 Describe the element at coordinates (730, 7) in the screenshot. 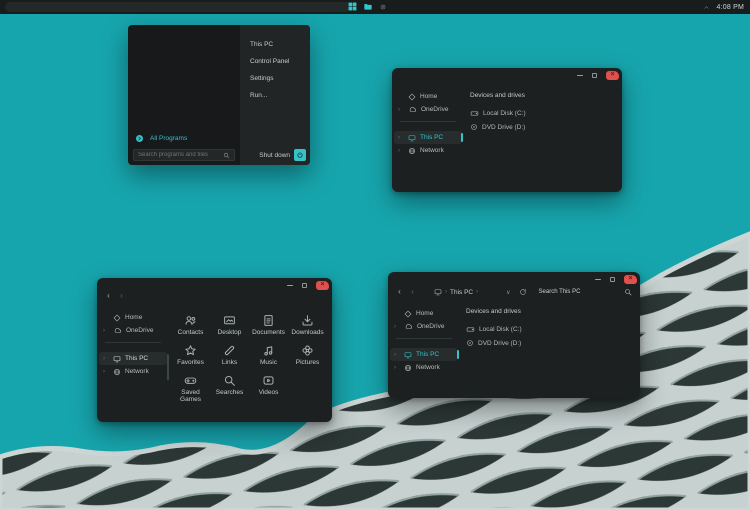

I see `clock: 4:08 PM` at that location.